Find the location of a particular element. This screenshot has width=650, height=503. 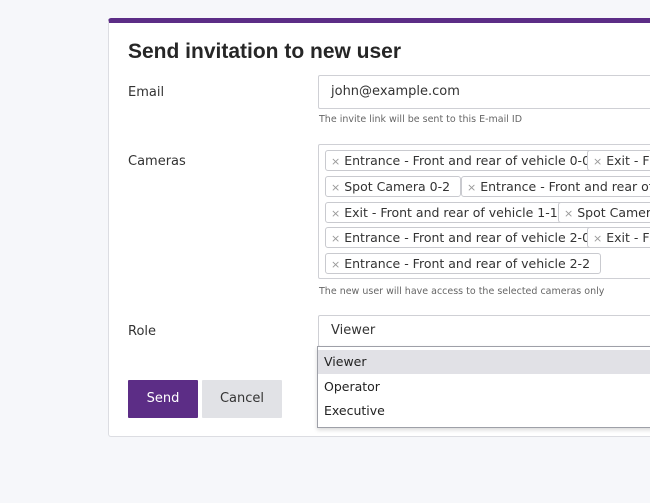

role-option-operator: Operator is located at coordinates (484, 387).